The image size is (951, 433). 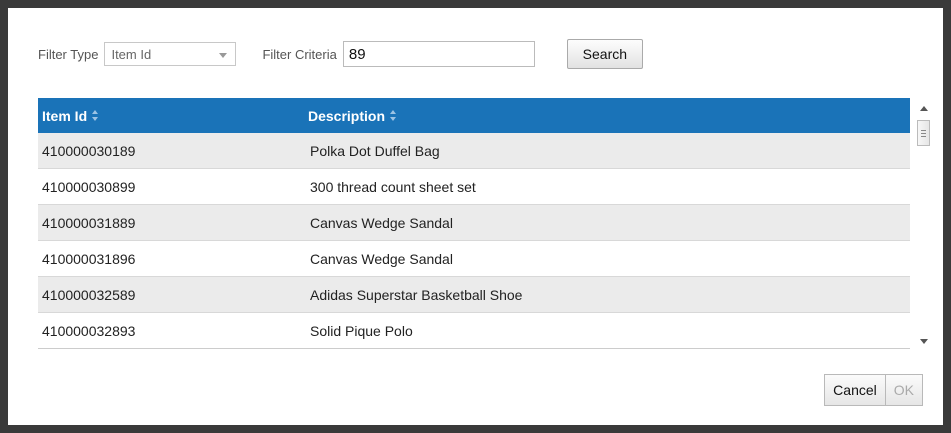 I want to click on cell-item-id: 410000031896, so click(x=89, y=258).